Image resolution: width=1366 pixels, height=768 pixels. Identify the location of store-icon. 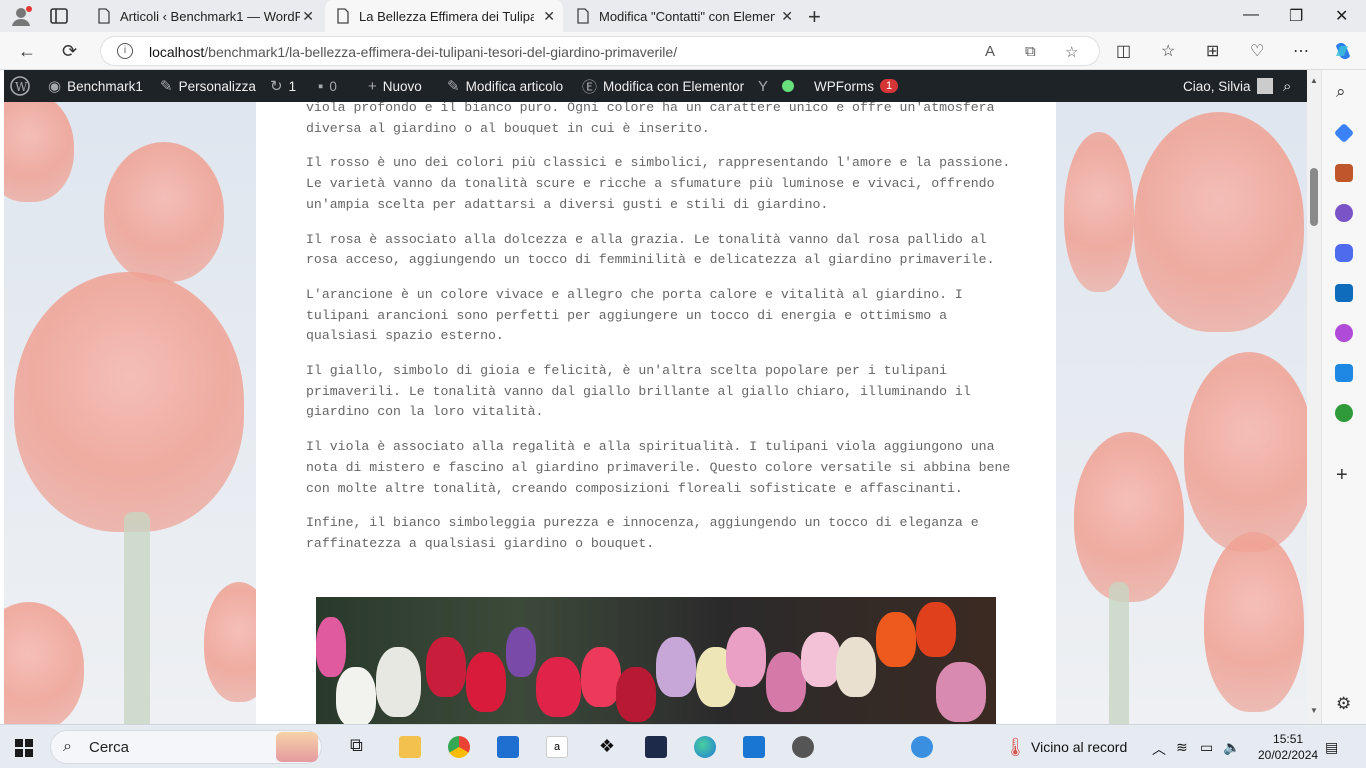
(508, 747).